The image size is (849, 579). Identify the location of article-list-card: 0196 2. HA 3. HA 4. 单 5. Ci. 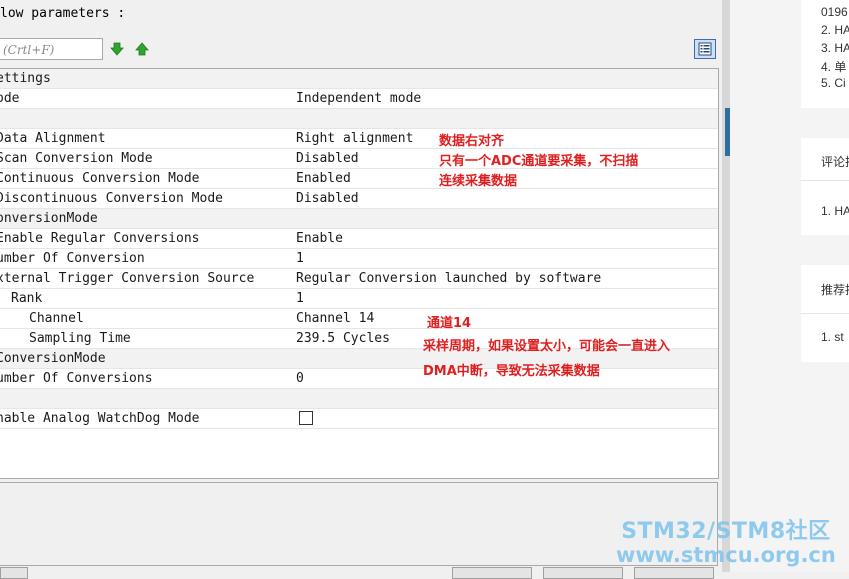
(825, 54).